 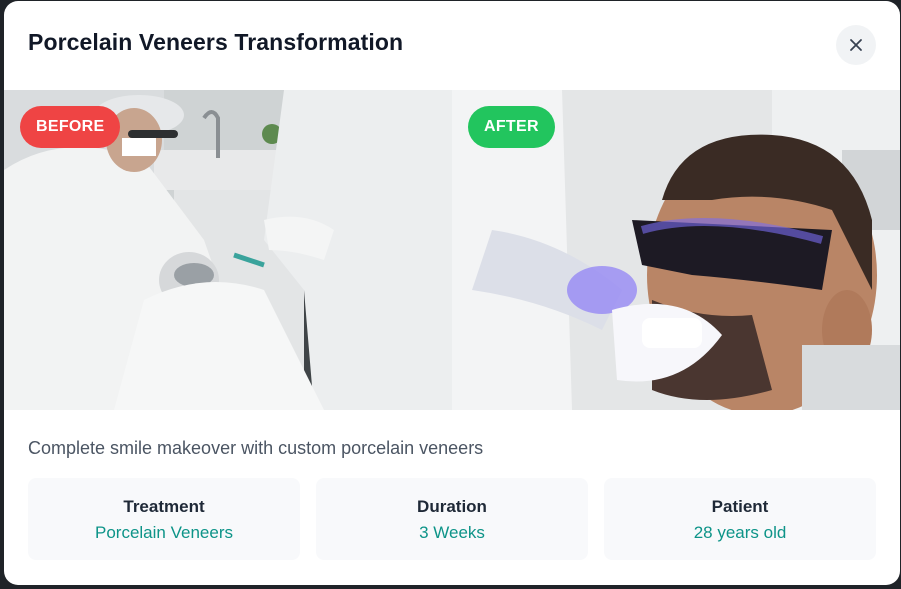 I want to click on stat-label: Duration, so click(x=452, y=506).